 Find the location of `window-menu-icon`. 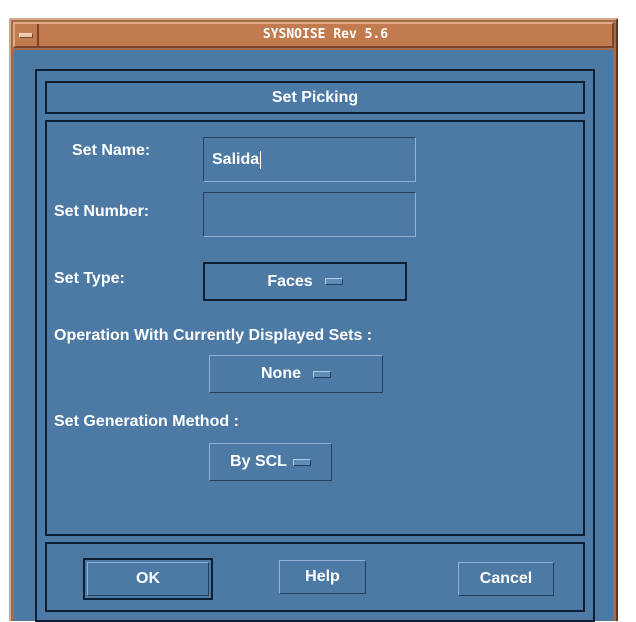

window-menu-icon is located at coordinates (26, 35).